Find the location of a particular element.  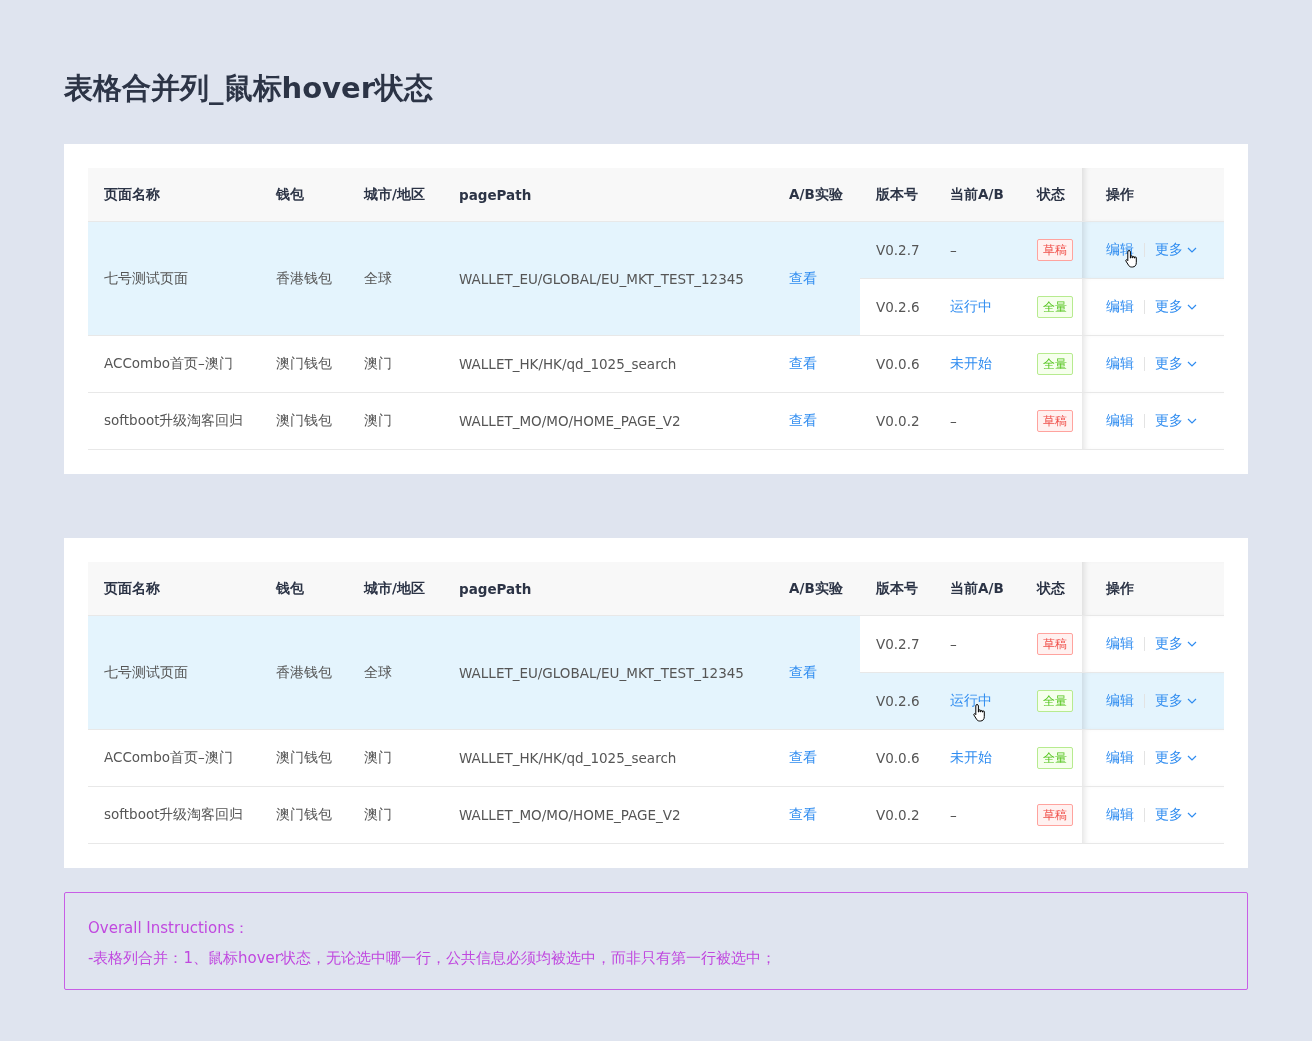

instructions-heading: Overall Instructions： is located at coordinates (169, 928).